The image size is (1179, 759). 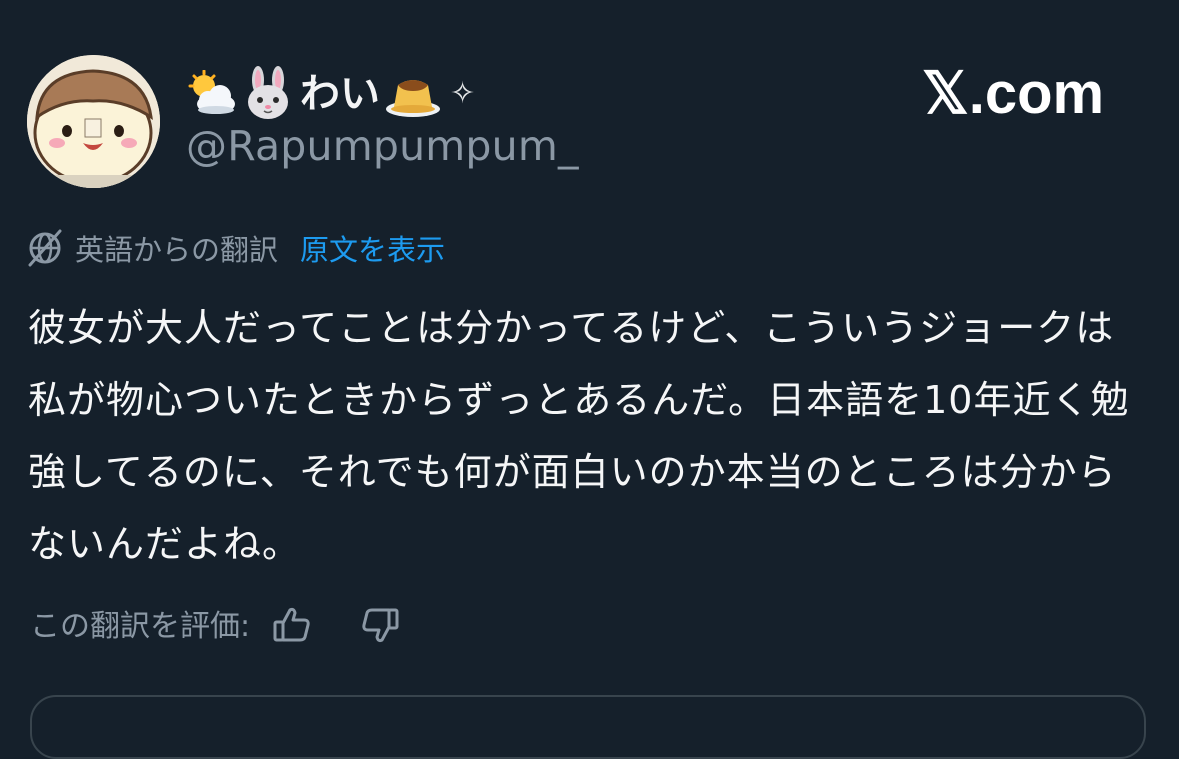 I want to click on author-handle: @Rapumpumpum_, so click(x=382, y=146).